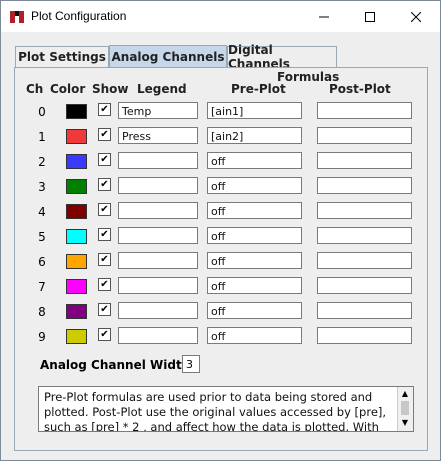 Image resolution: width=441 pixels, height=461 pixels. I want to click on channel-number: 2, so click(42, 162).